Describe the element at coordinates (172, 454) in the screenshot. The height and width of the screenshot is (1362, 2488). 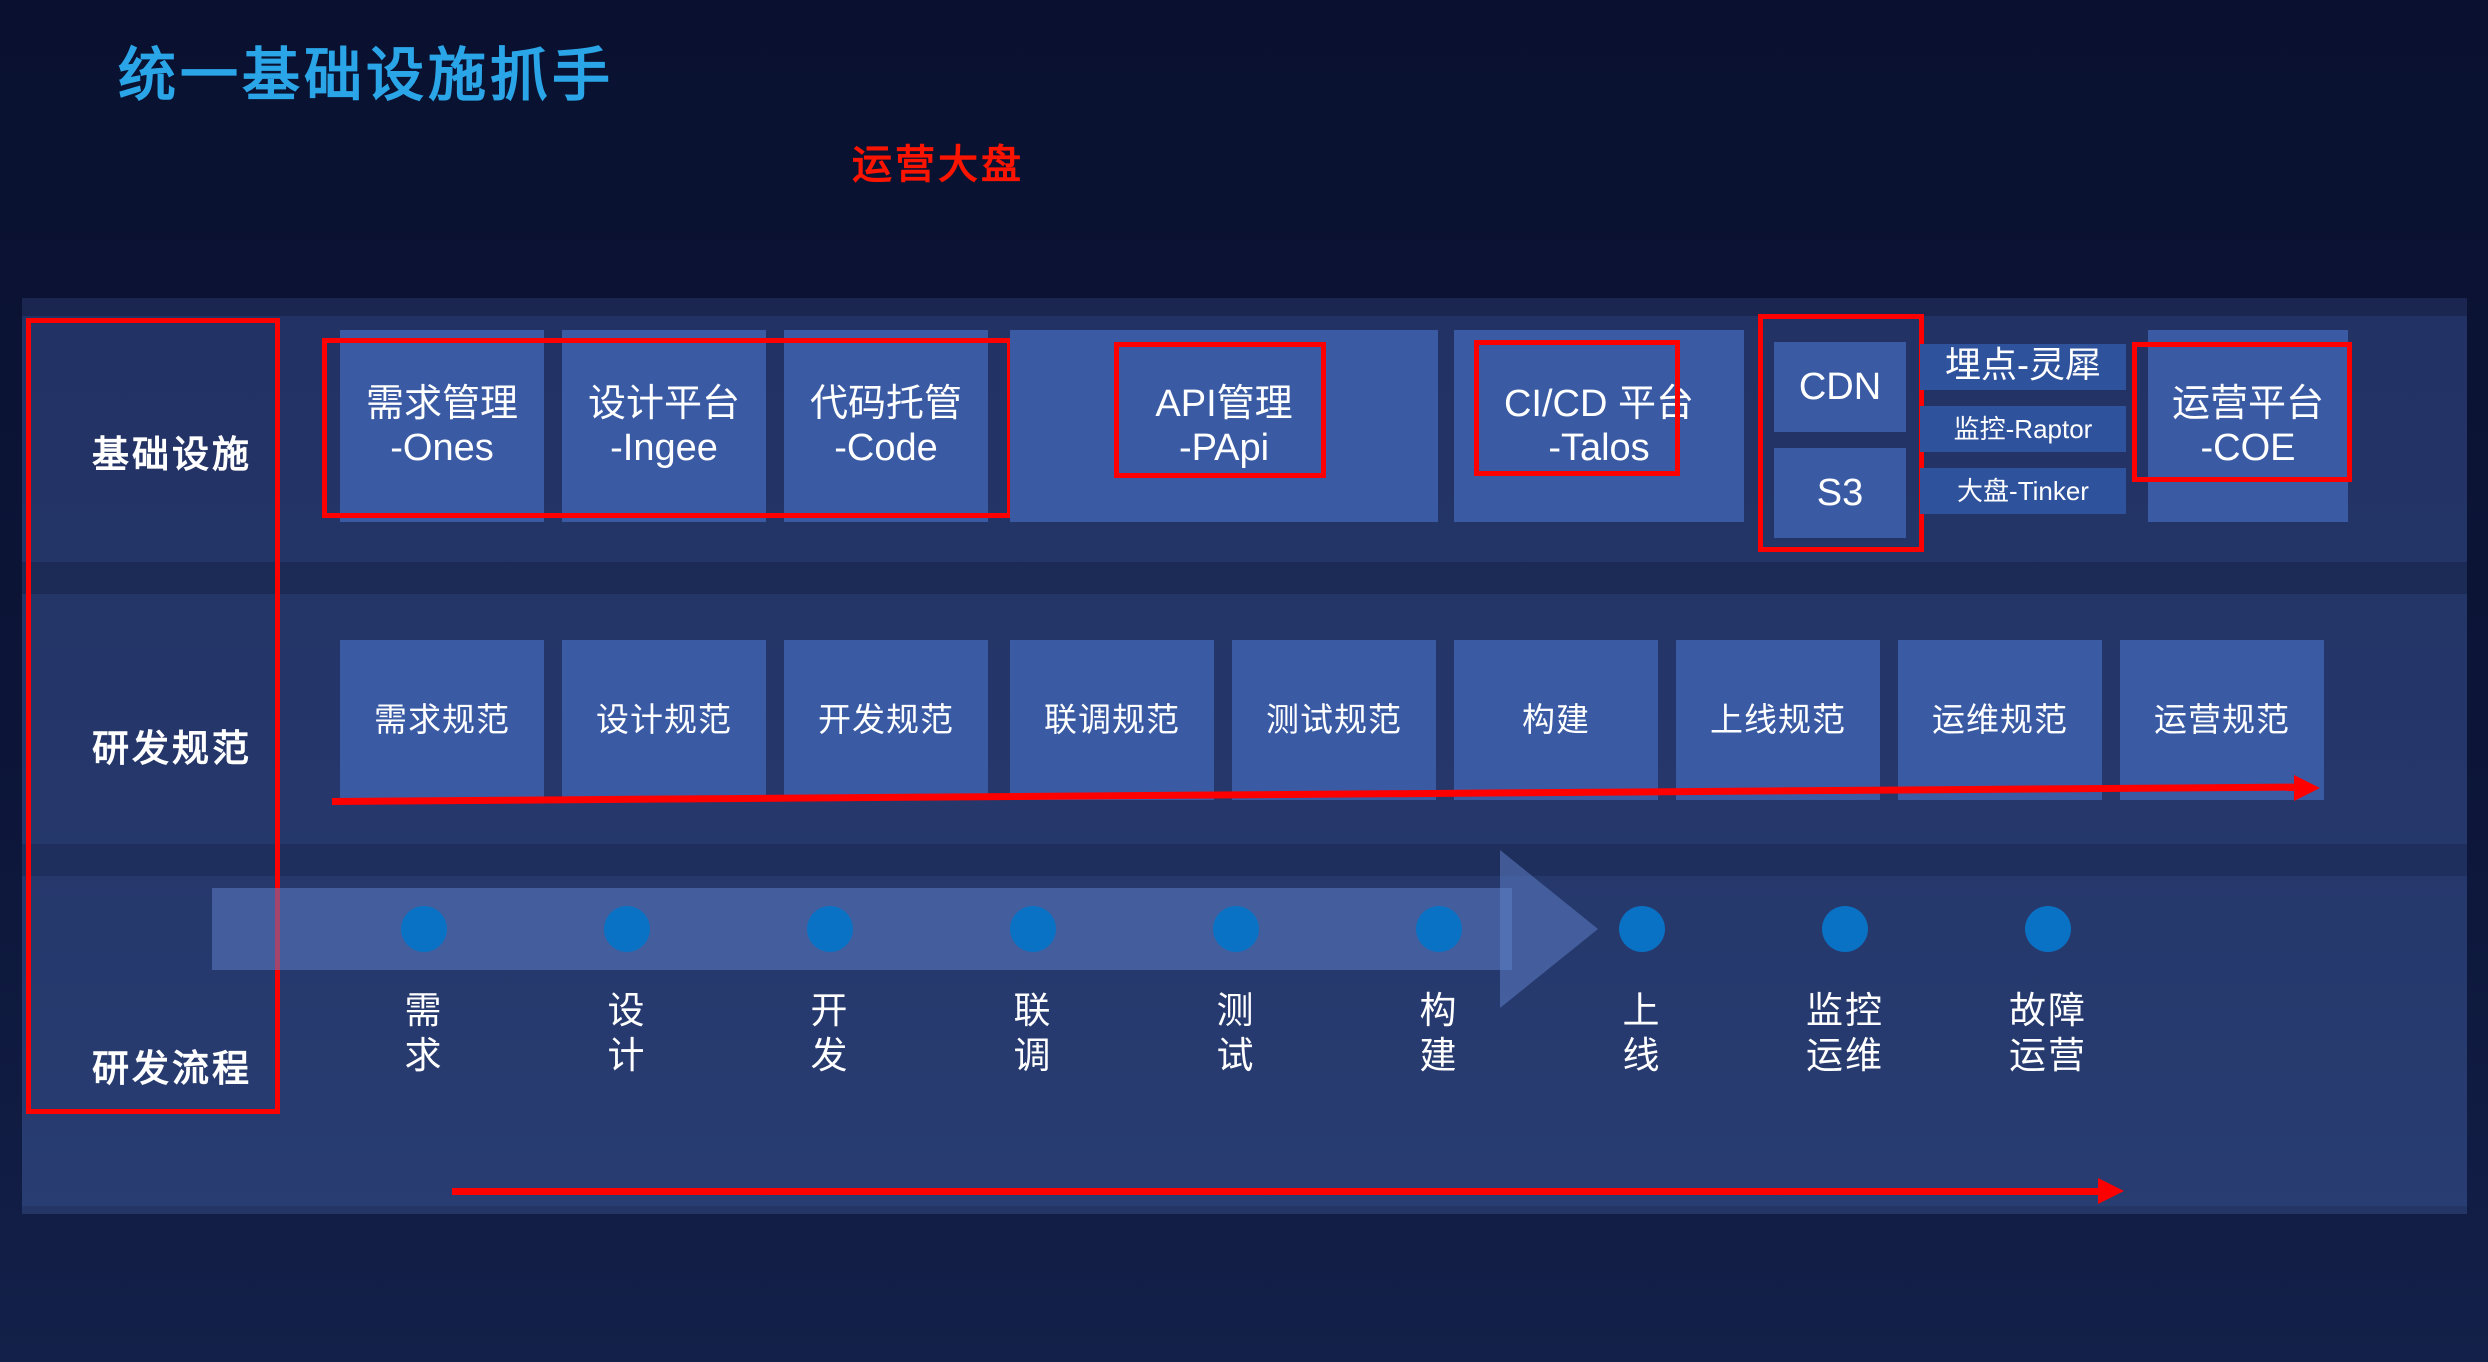
I see `row-label-infrastructure: 基础设施` at that location.